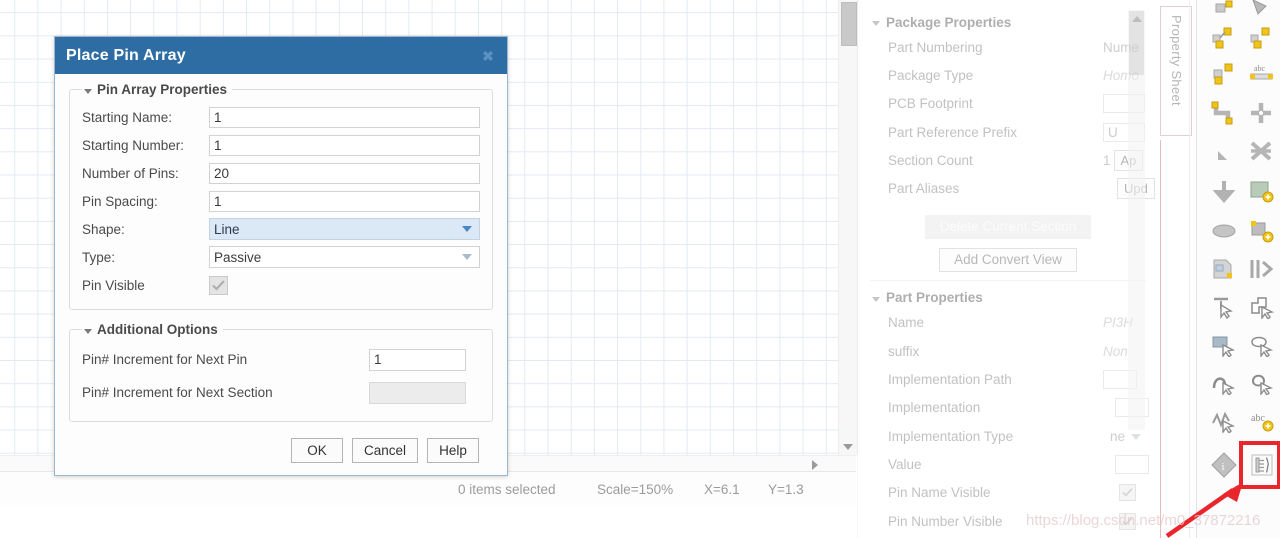 The height and width of the screenshot is (538, 1280). What do you see at coordinates (1008, 75) in the screenshot?
I see `property-row: Package Type Homo` at bounding box center [1008, 75].